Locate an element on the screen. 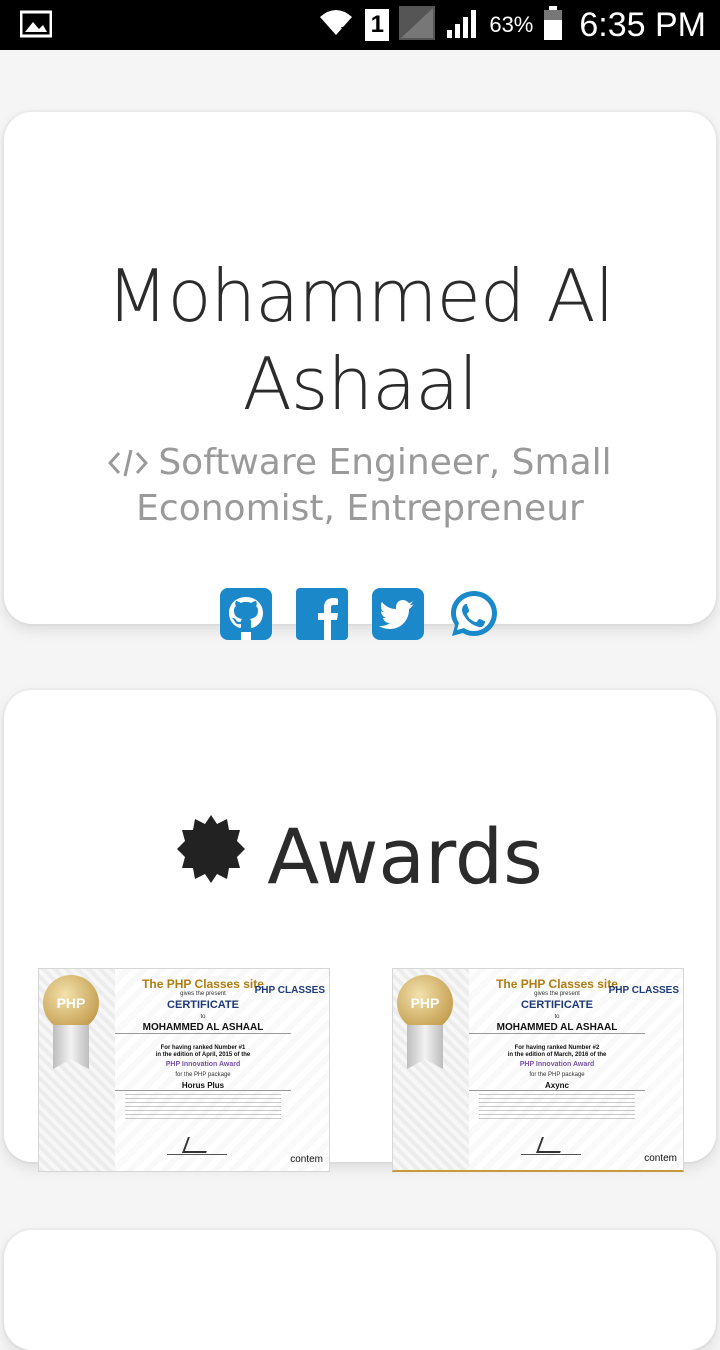 This screenshot has width=720, height=1350. next-section-card is located at coordinates (360, 1290).